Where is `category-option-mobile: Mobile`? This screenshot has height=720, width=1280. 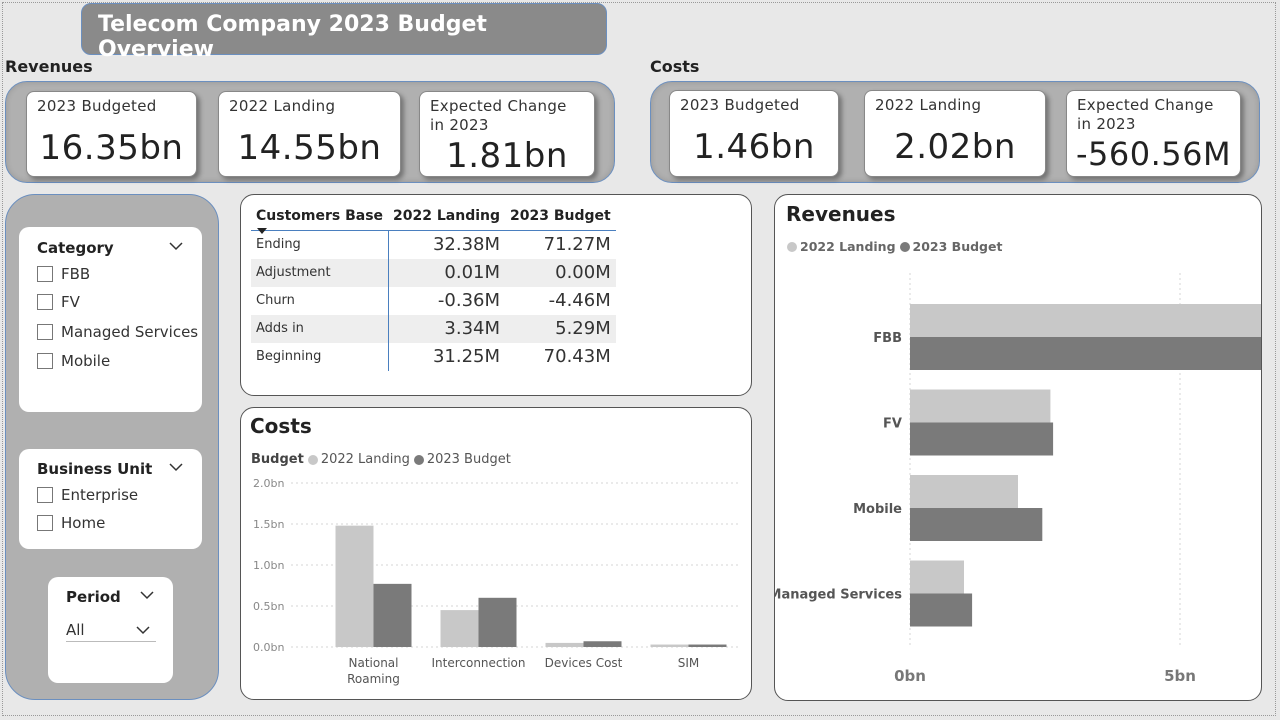 category-option-mobile: Mobile is located at coordinates (73, 361).